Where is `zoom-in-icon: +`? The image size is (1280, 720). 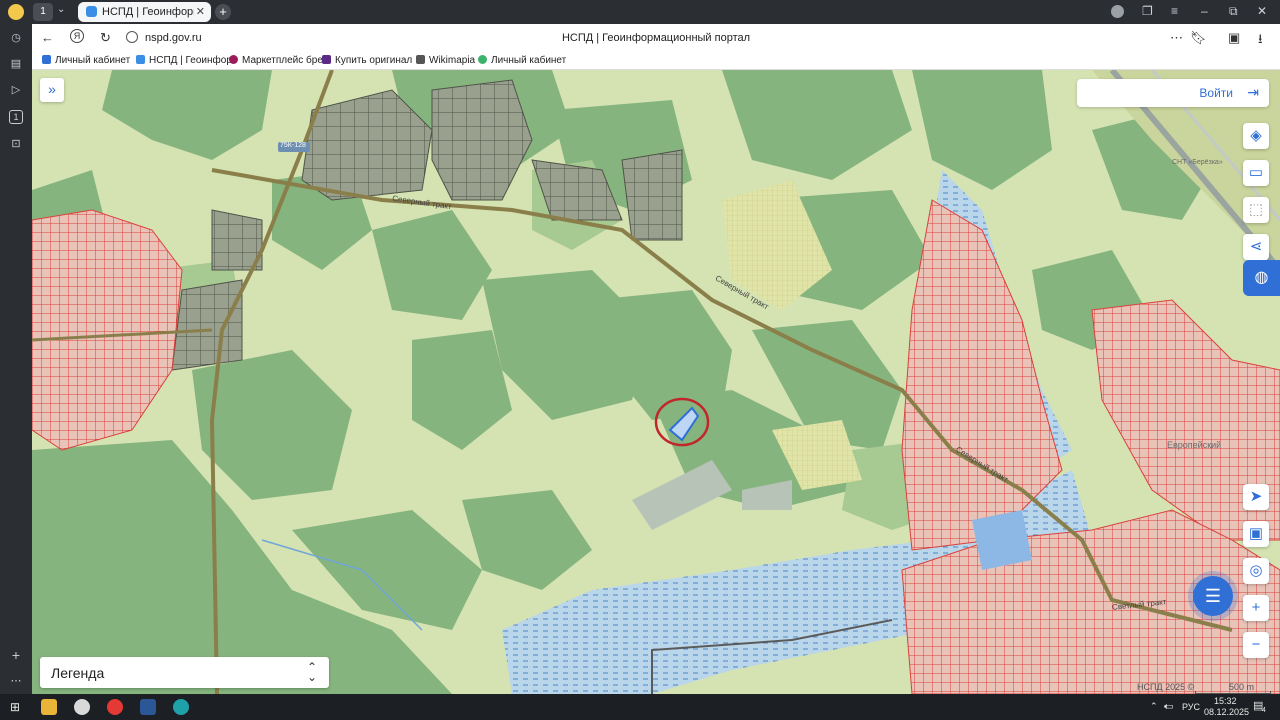 zoom-in-icon: + is located at coordinates (1256, 607).